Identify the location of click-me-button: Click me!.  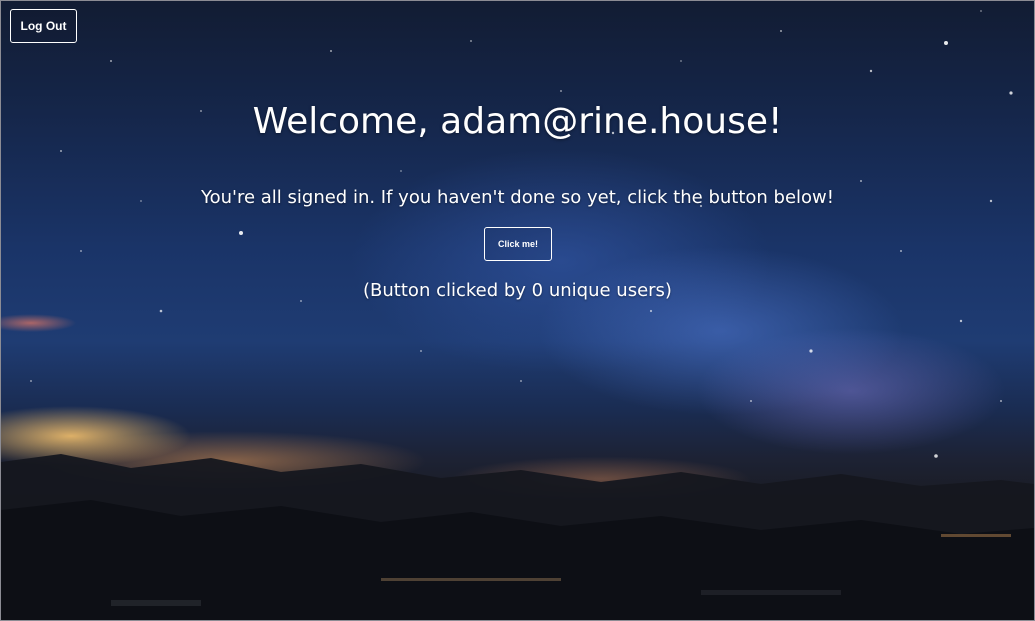
(518, 244).